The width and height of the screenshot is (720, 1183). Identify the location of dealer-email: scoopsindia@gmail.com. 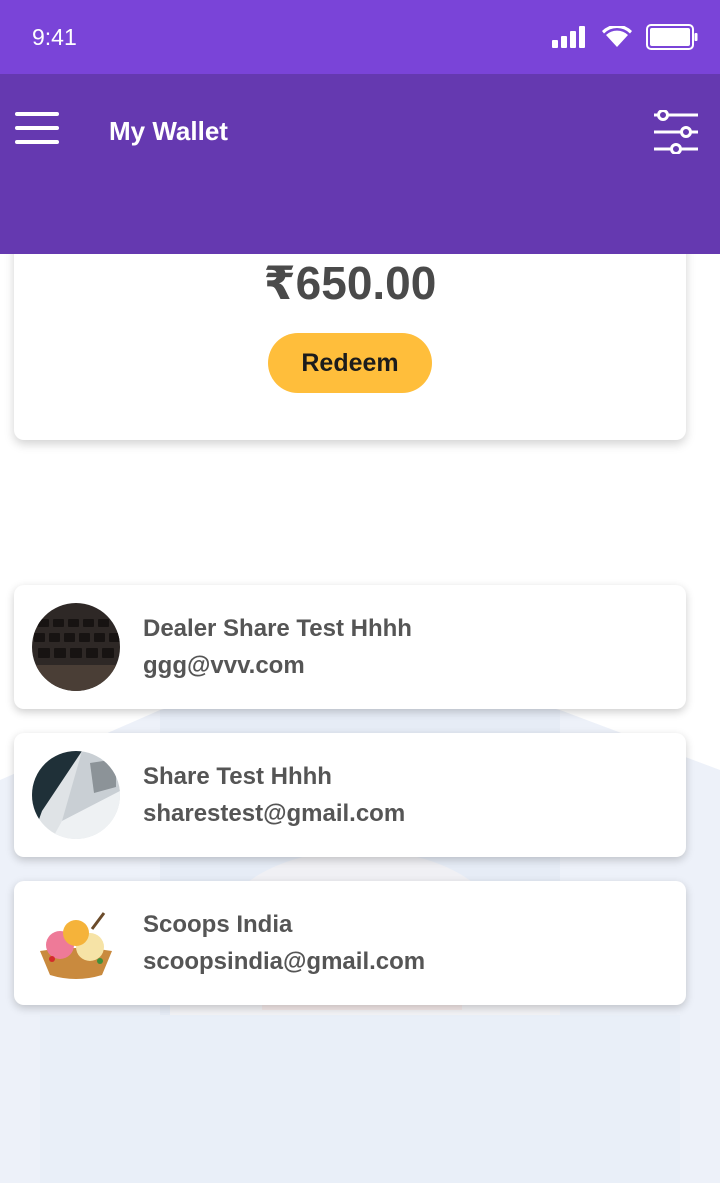
(284, 961).